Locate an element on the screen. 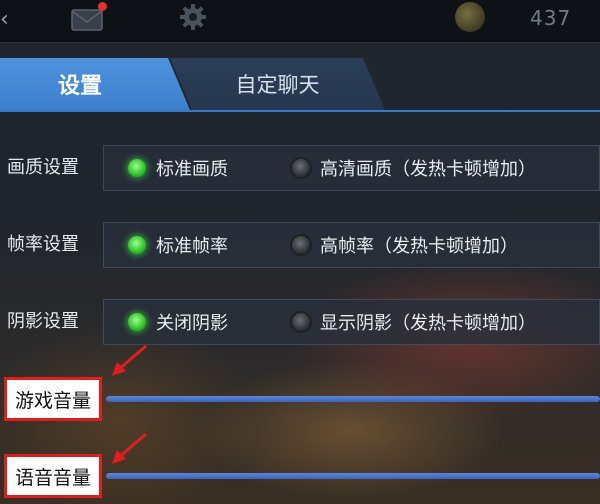 The width and height of the screenshot is (600, 504). tab-settings: 设置 is located at coordinates (95, 84).